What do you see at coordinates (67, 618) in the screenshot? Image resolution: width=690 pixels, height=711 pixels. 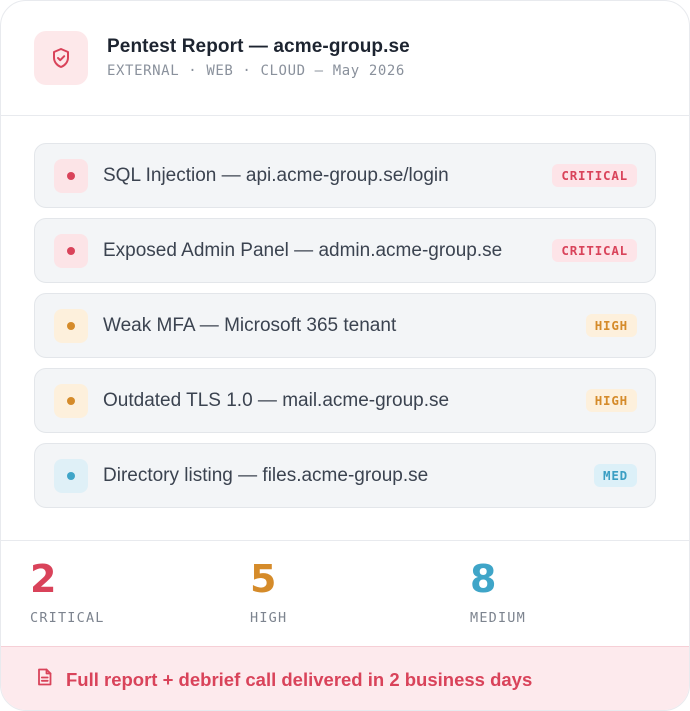 I see `stat-critical-label: CRITICAL` at bounding box center [67, 618].